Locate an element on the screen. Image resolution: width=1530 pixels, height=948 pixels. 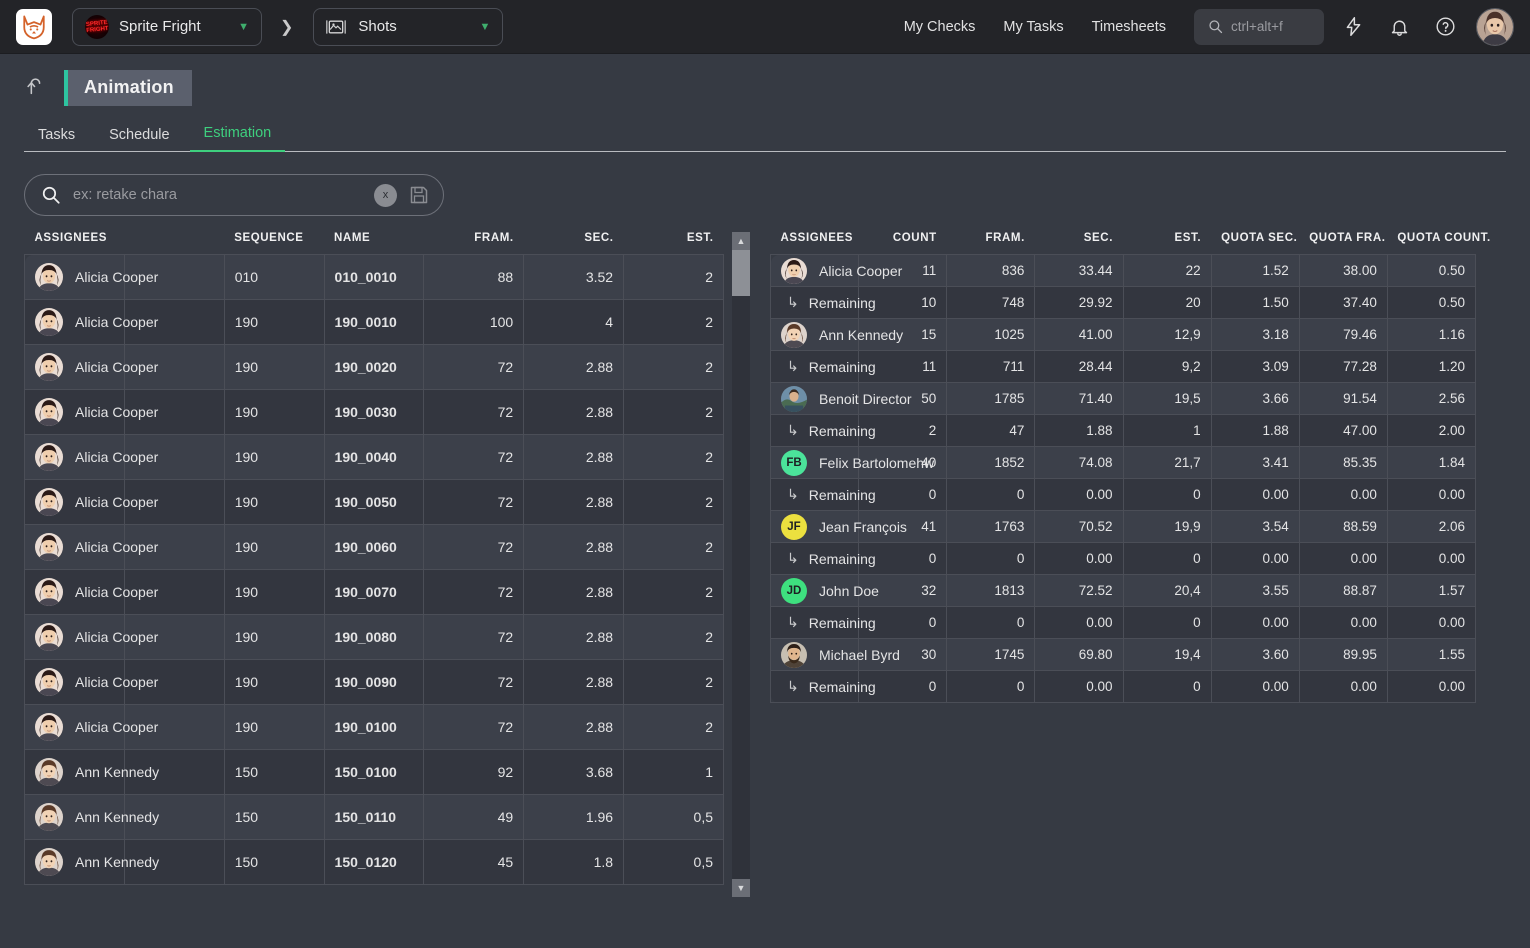
global-search: ctrl+alt+f is located at coordinates (1259, 26).